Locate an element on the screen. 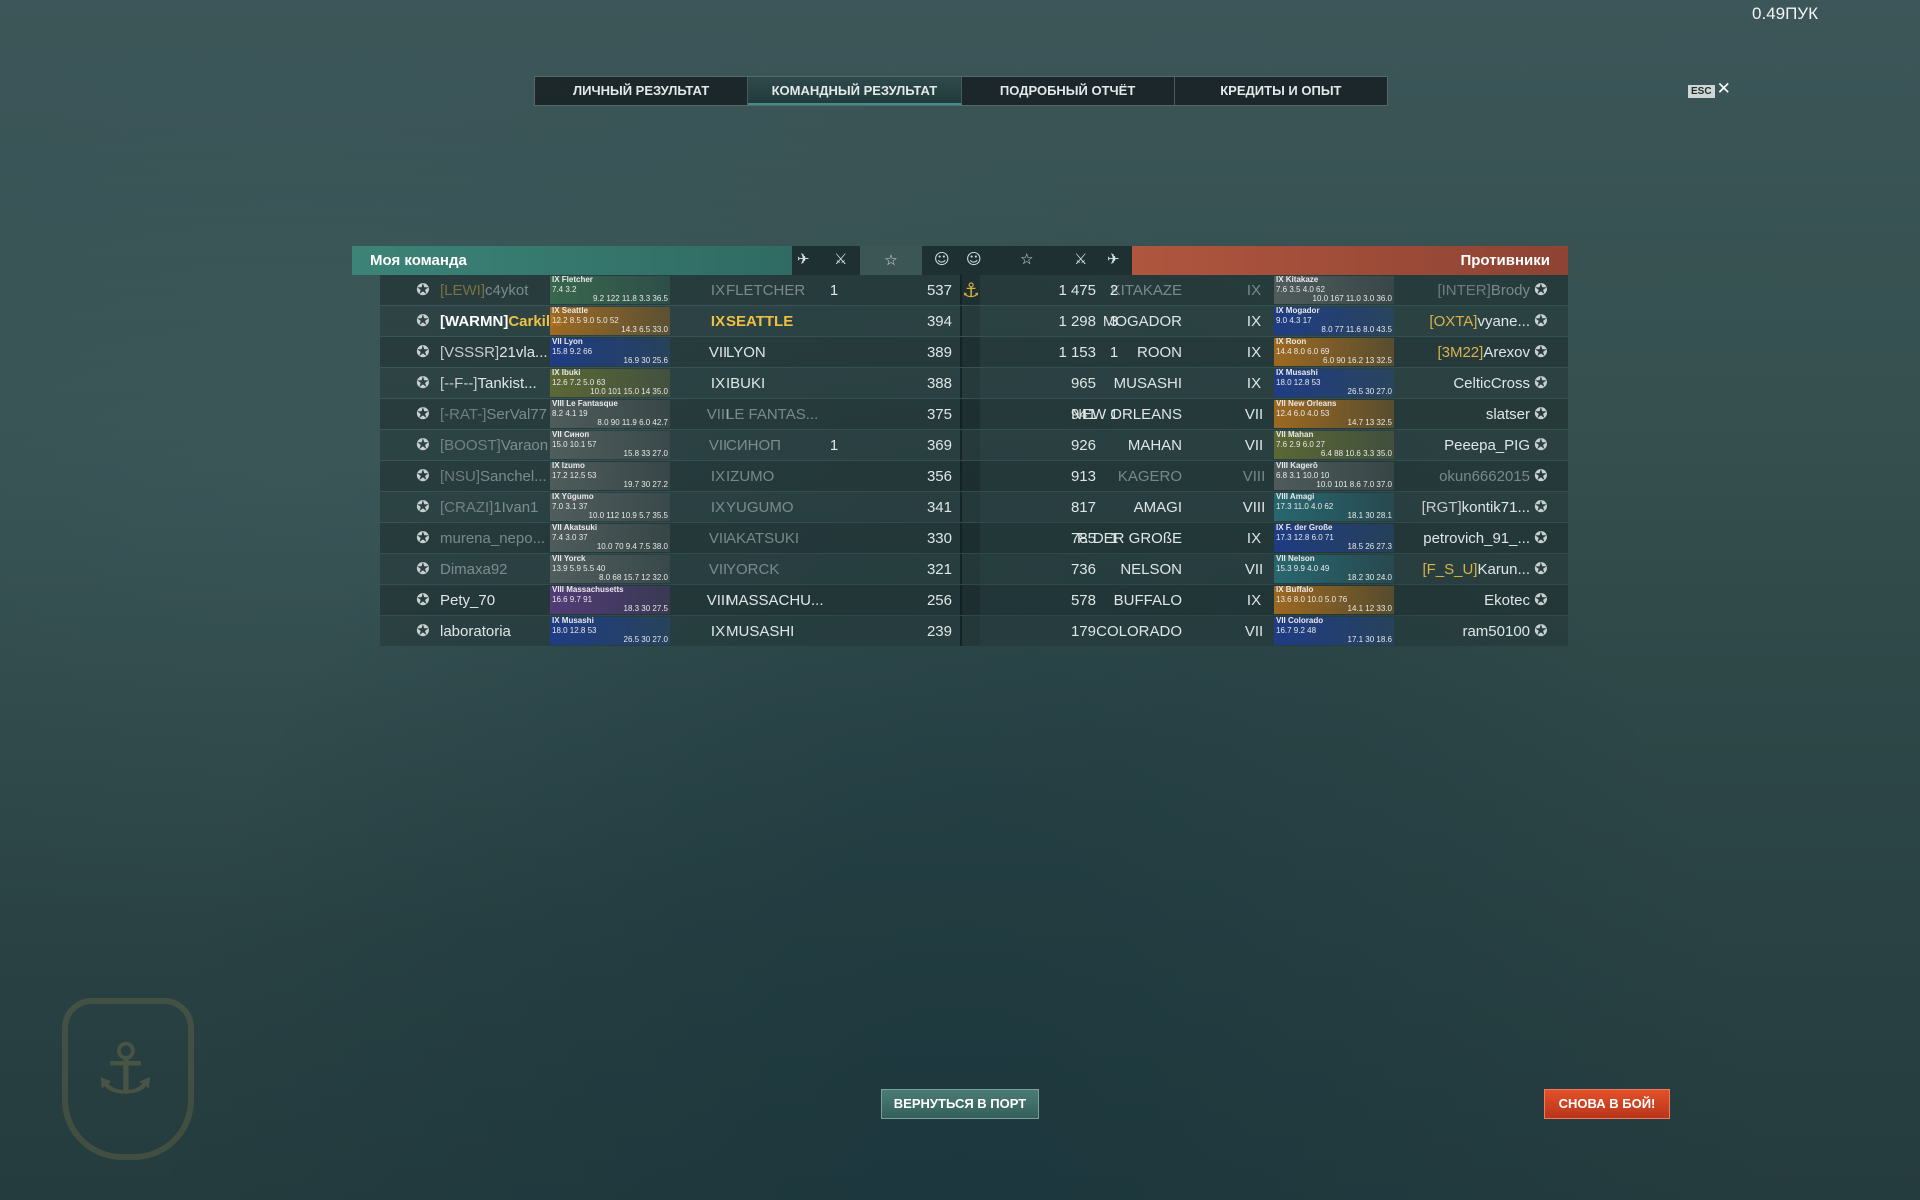  player-name: Peeepa_PIG is located at coordinates (1465, 445).